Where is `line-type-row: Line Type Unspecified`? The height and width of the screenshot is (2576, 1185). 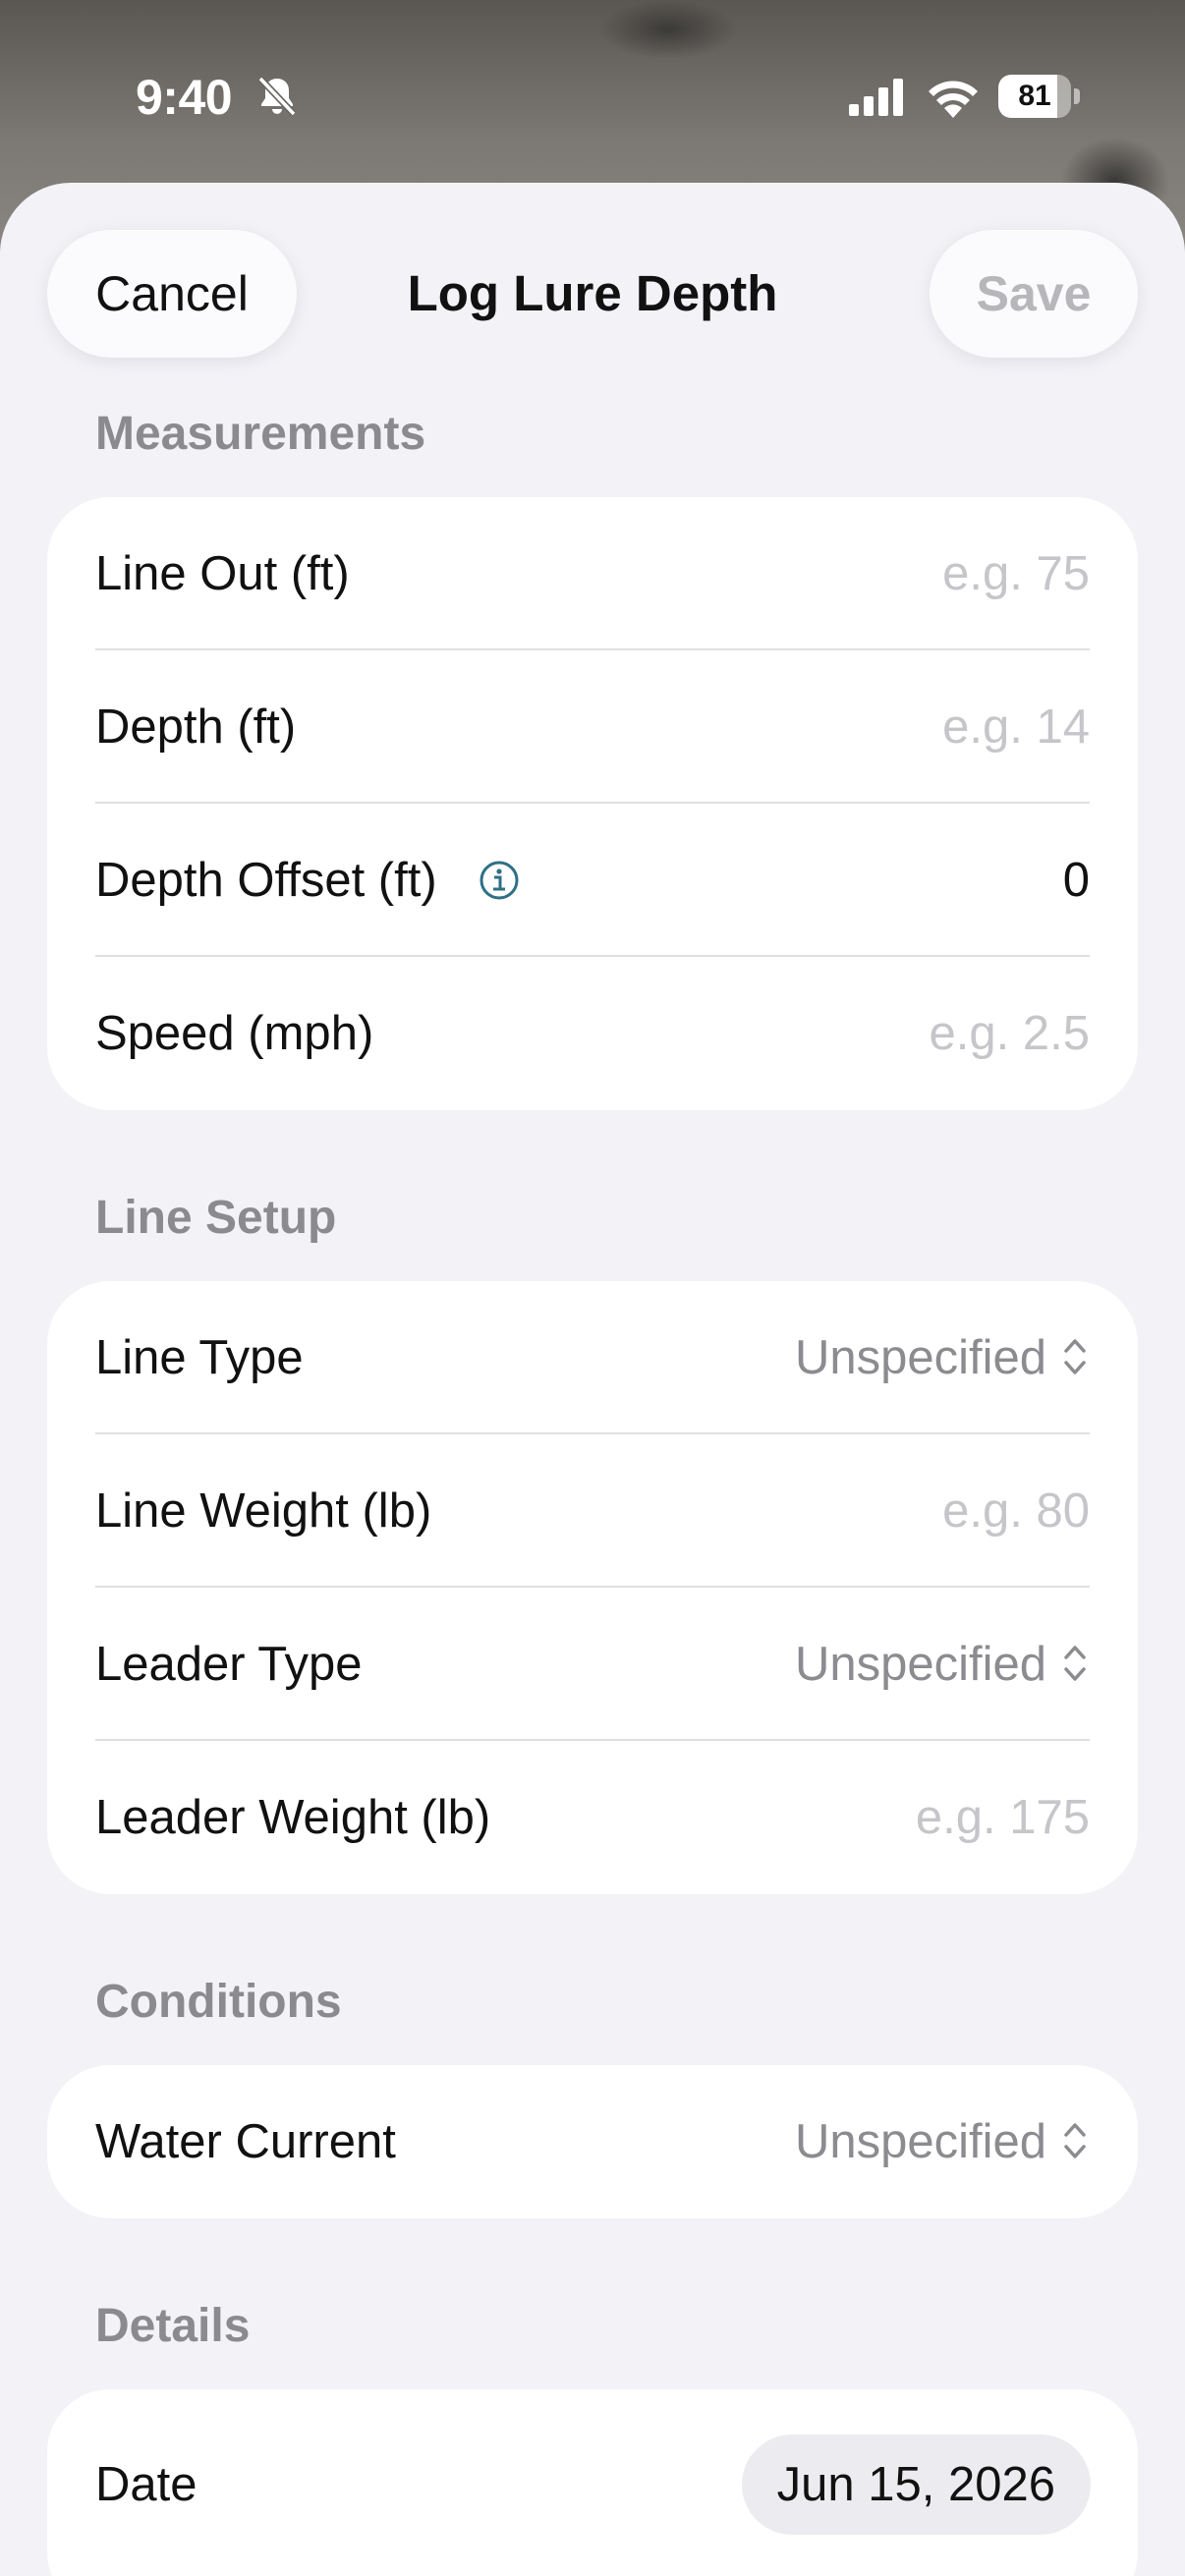 line-type-row: Line Type Unspecified is located at coordinates (592, 1357).